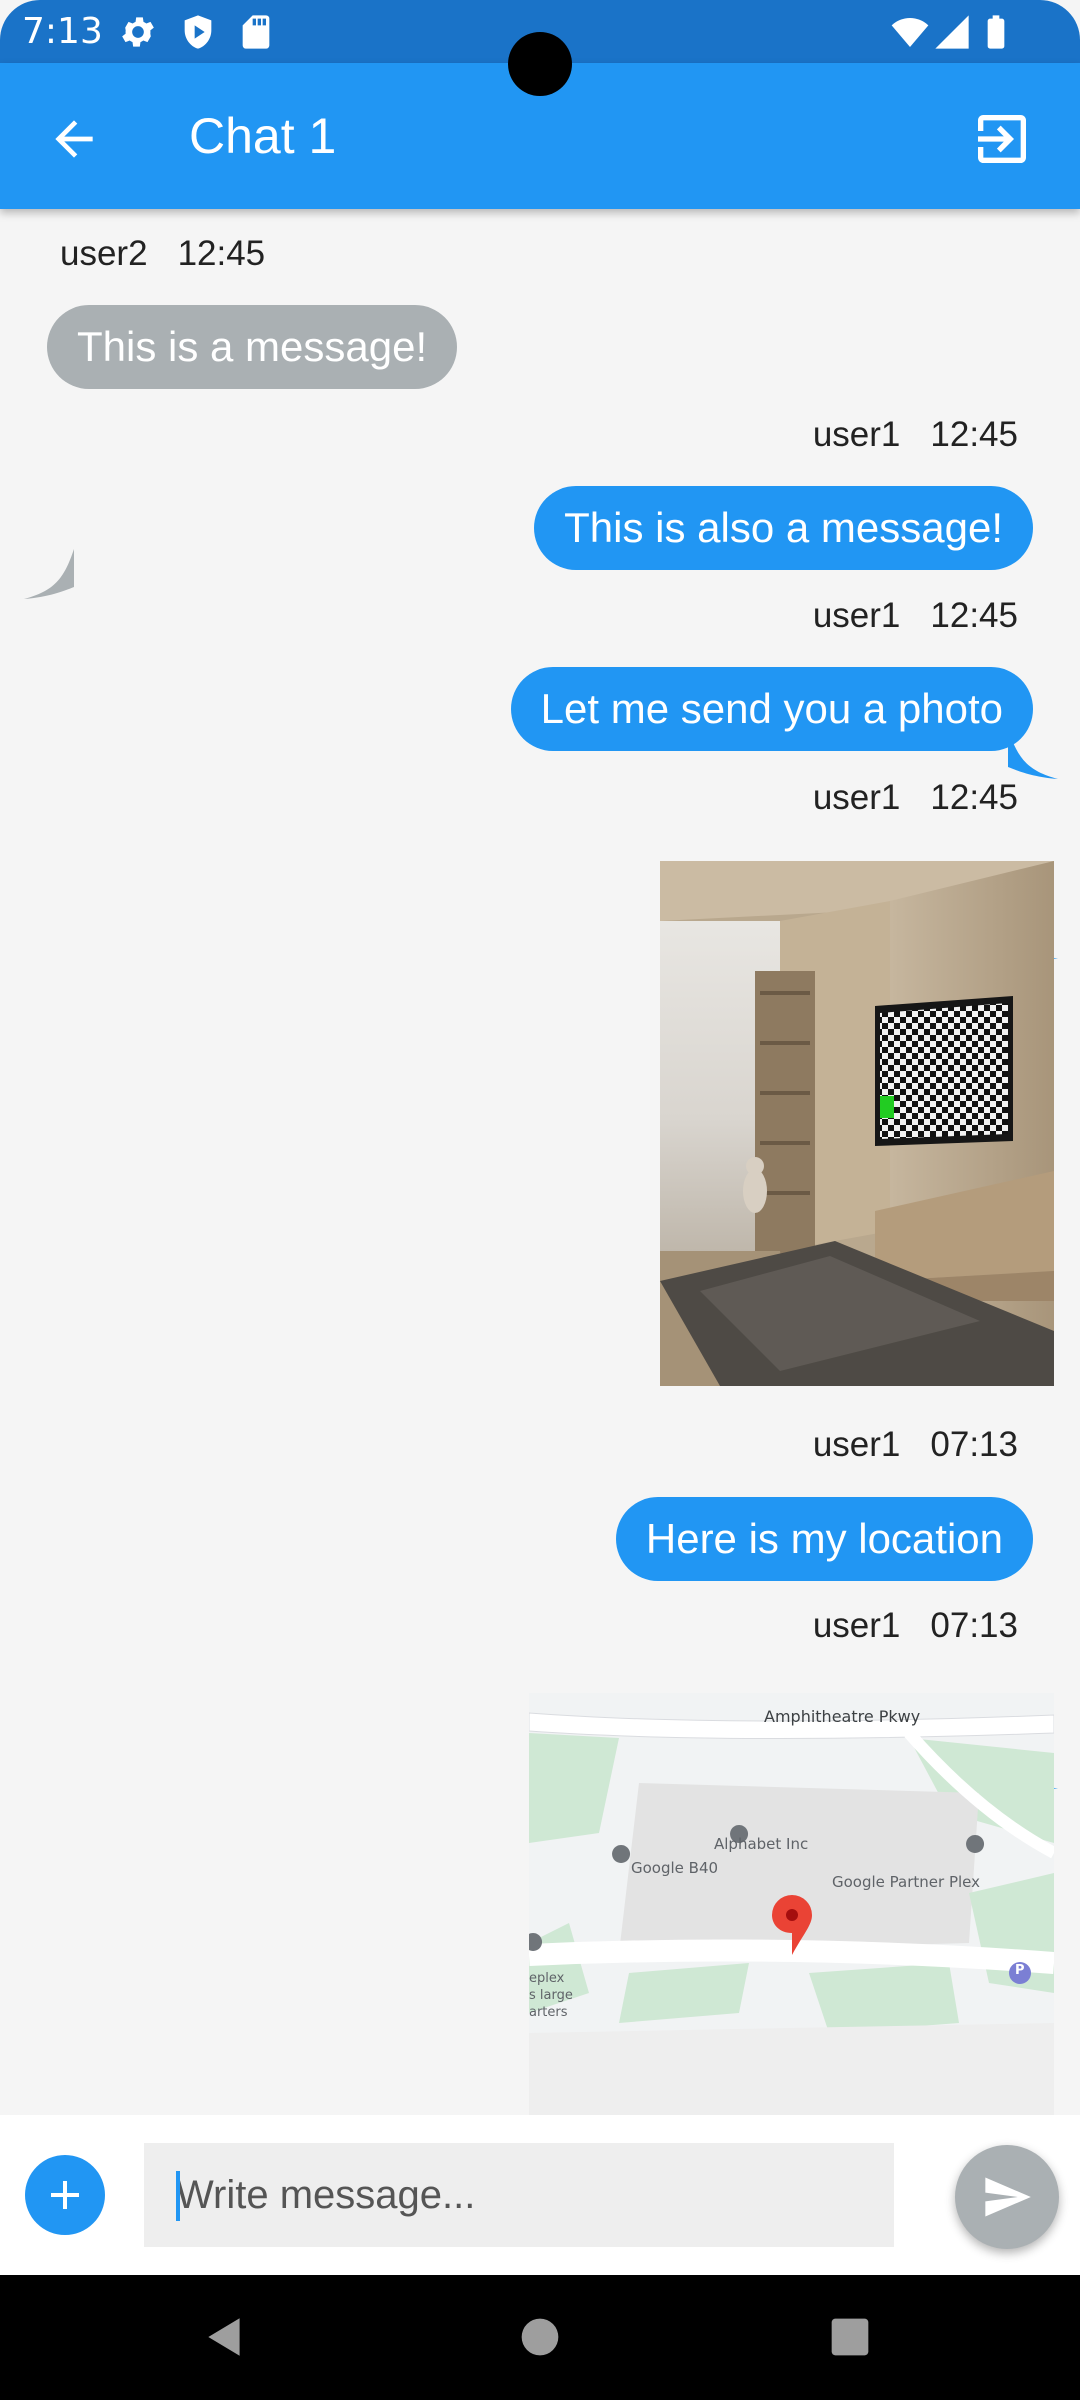 The image size is (1080, 2400). I want to click on signal-icon, so click(952, 32).